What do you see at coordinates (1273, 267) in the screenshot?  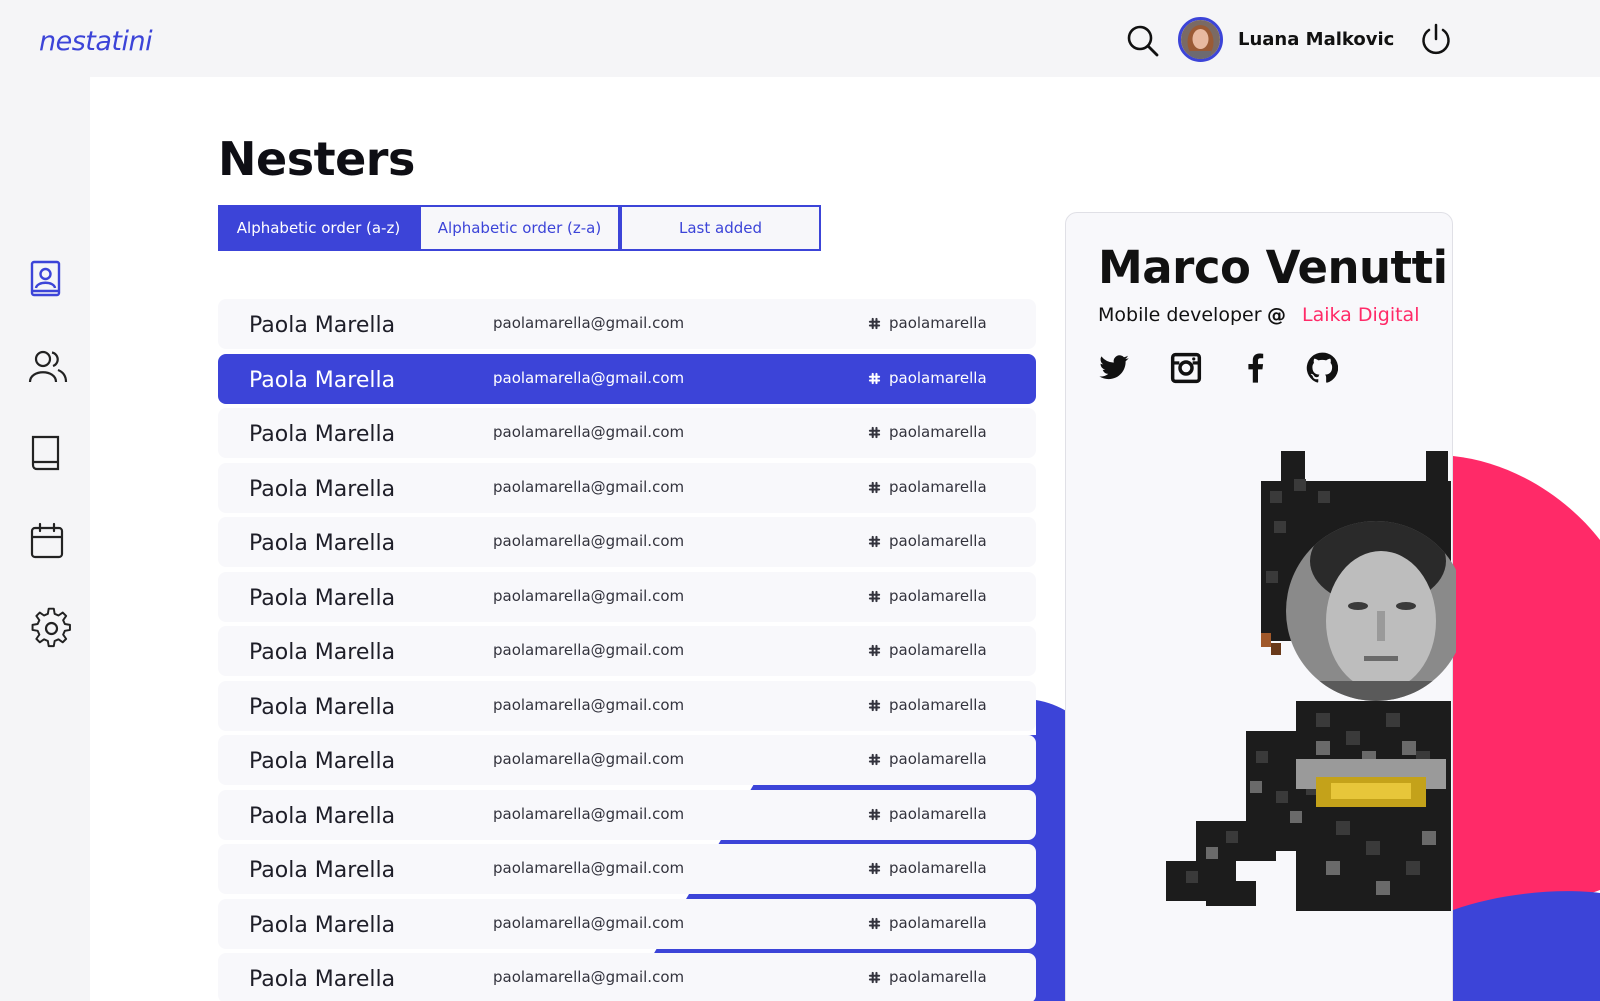 I see `profile-name: Marco Venutti` at bounding box center [1273, 267].